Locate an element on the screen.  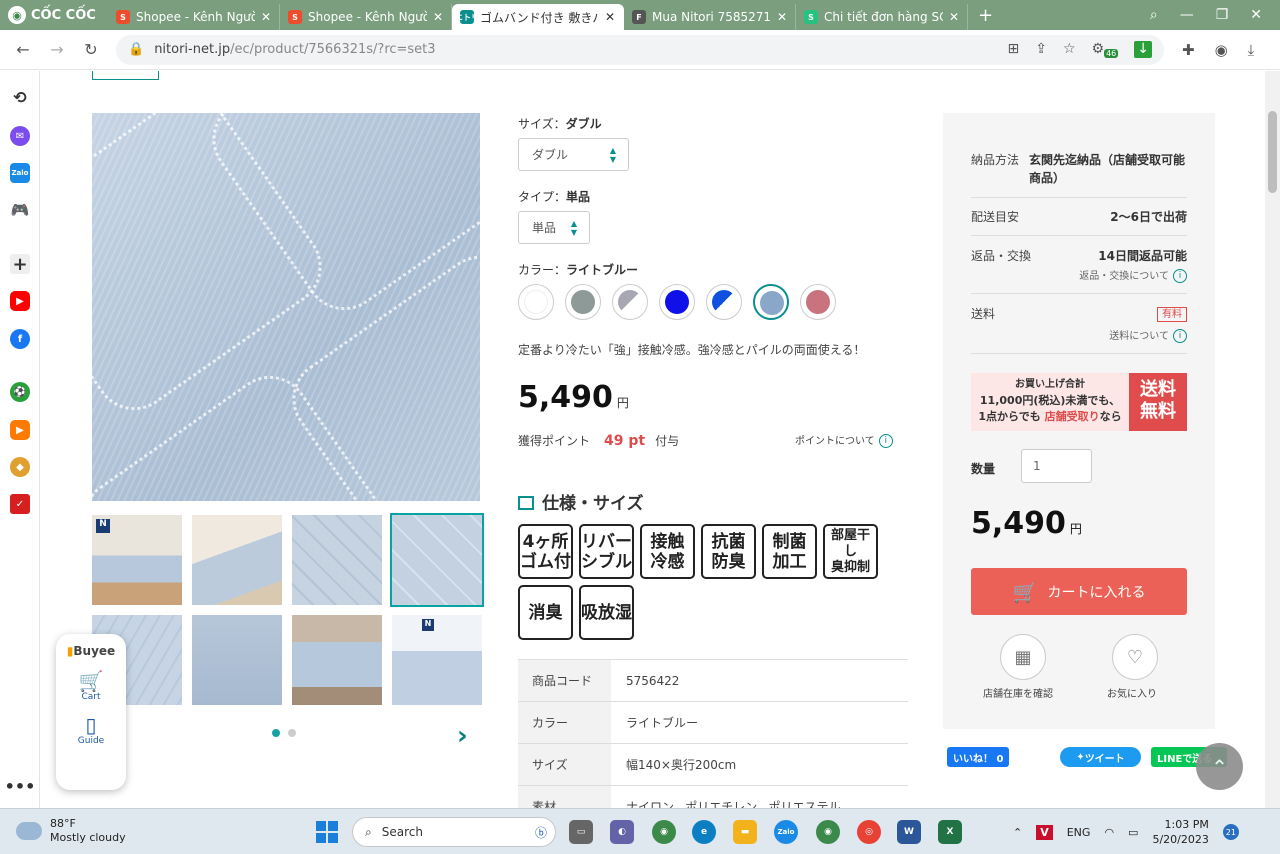
forward-button: → is located at coordinates (57, 49).